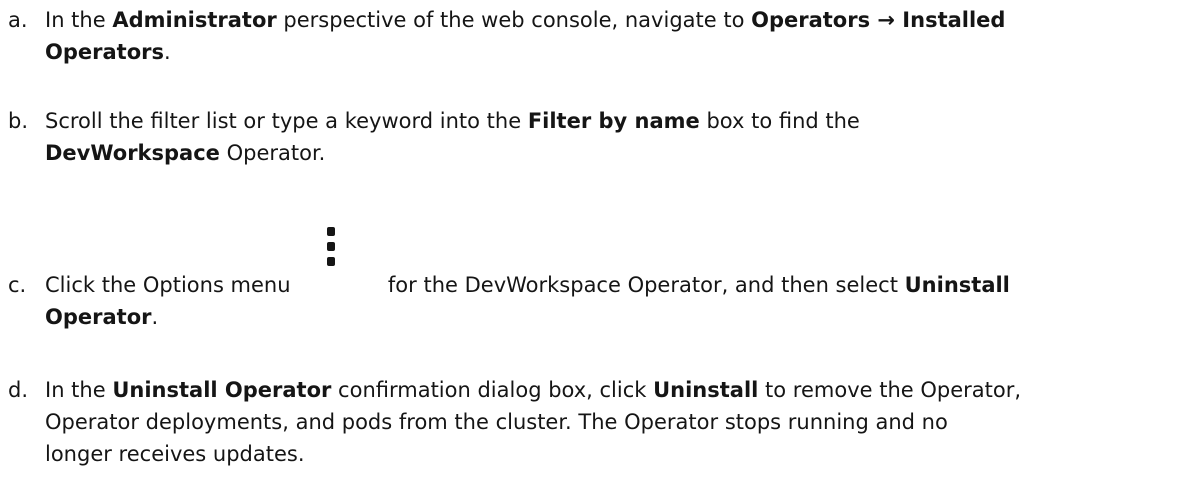 The image size is (1193, 486). What do you see at coordinates (171, 285) in the screenshot?
I see `text-run: Click the Options menu` at bounding box center [171, 285].